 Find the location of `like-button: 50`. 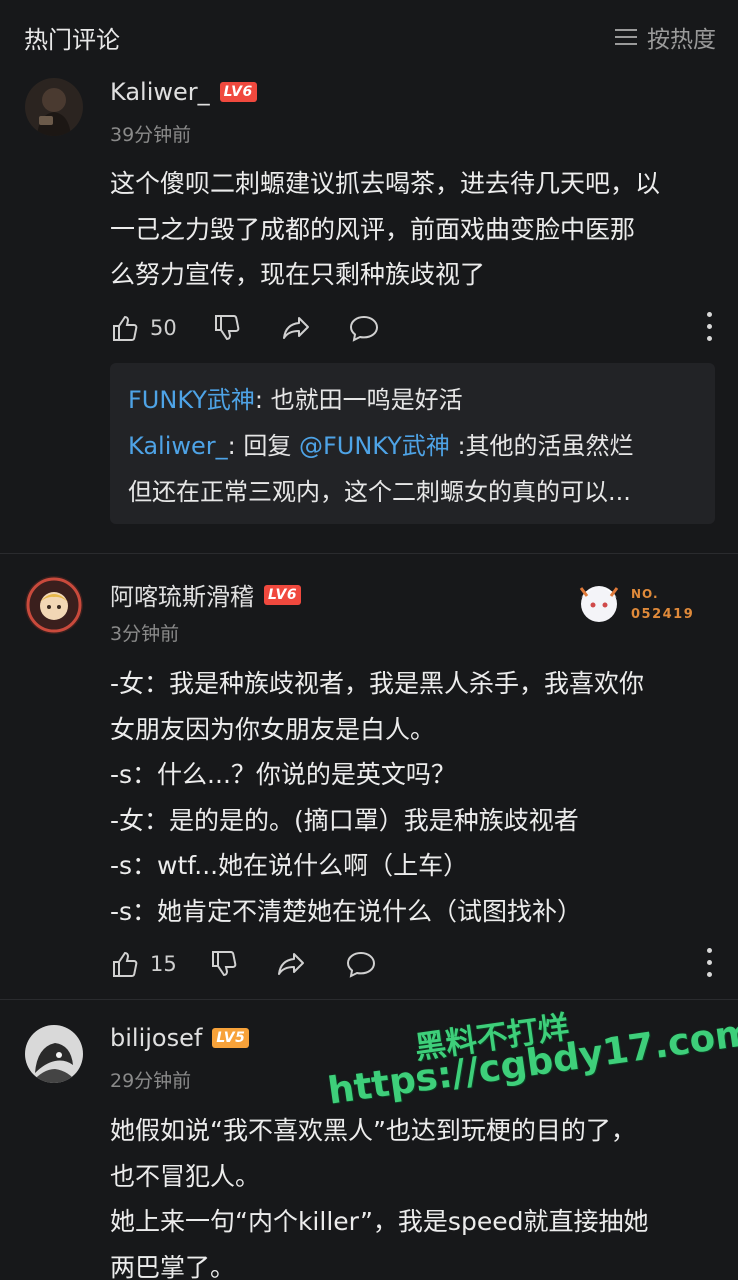

like-button: 50 is located at coordinates (143, 328).